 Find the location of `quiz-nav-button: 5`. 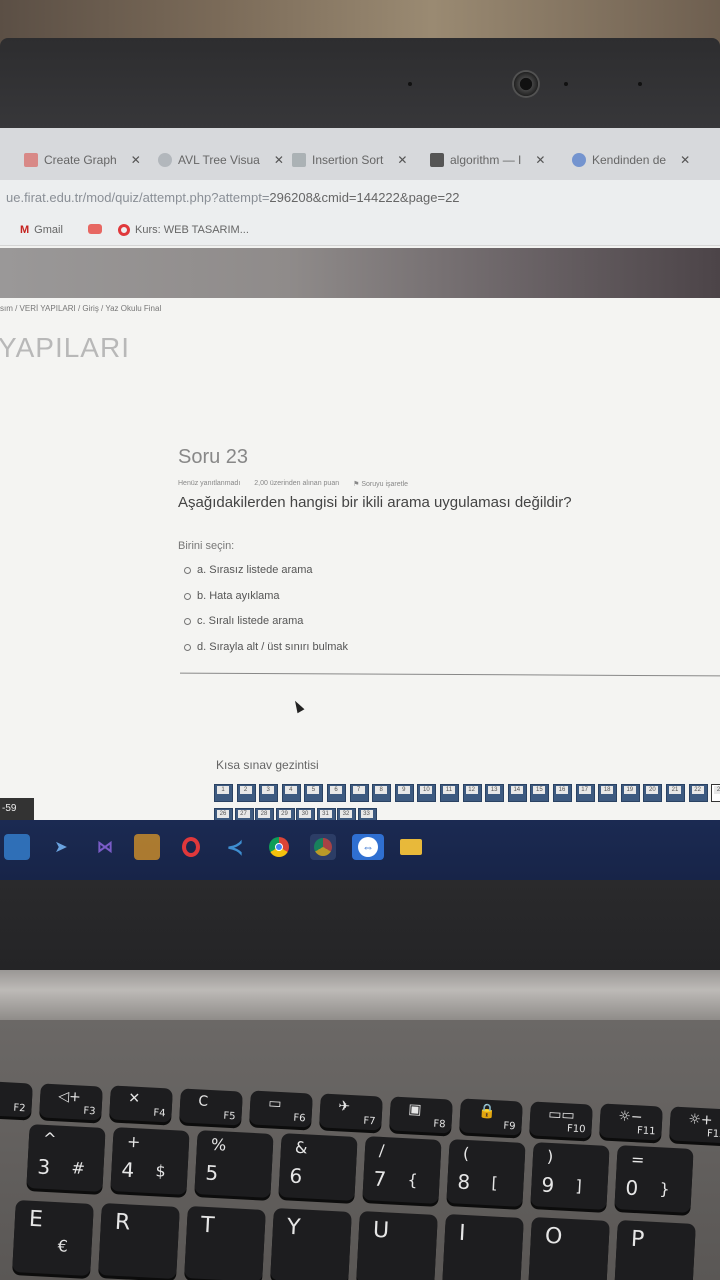

quiz-nav-button: 5 is located at coordinates (314, 793).